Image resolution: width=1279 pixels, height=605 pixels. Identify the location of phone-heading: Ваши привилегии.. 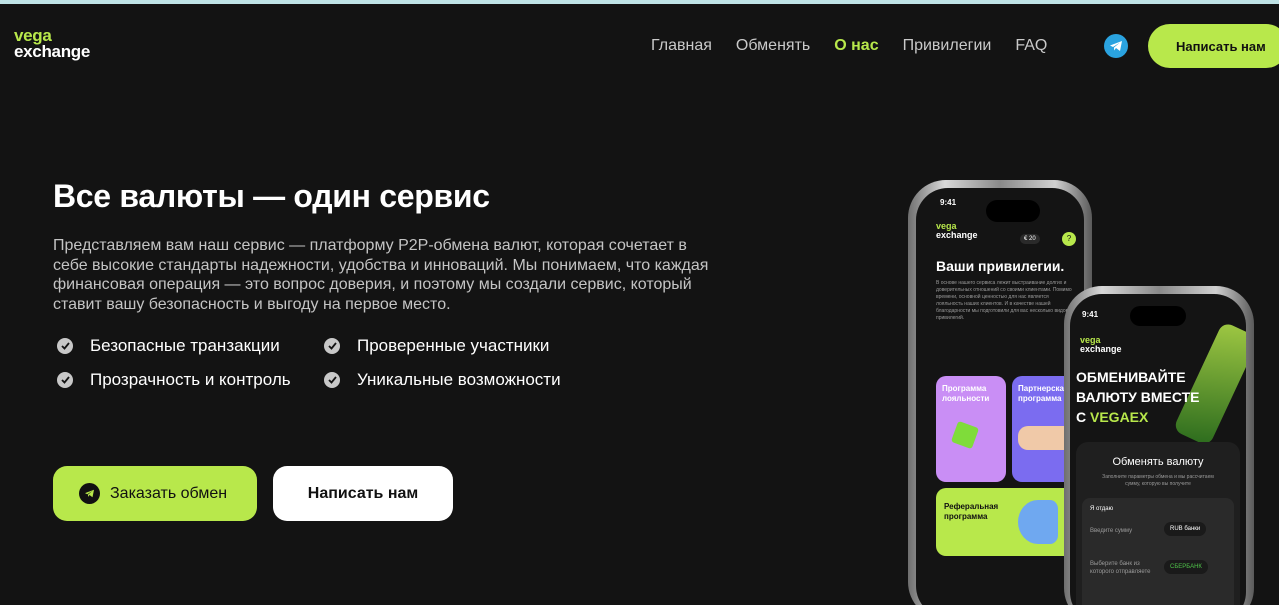
(1000, 266).